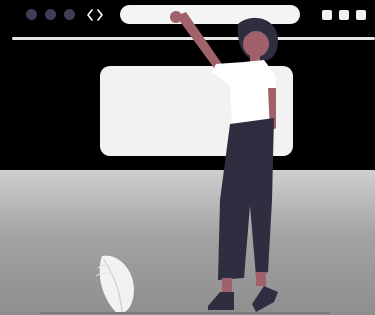 The image size is (375, 315). I want to click on left-shoe, so click(221, 301).